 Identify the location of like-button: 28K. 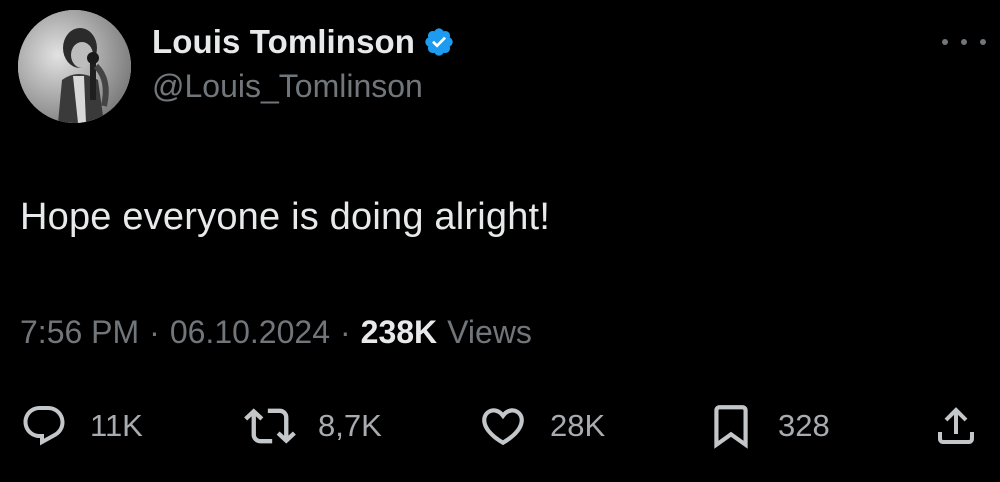
(541, 426).